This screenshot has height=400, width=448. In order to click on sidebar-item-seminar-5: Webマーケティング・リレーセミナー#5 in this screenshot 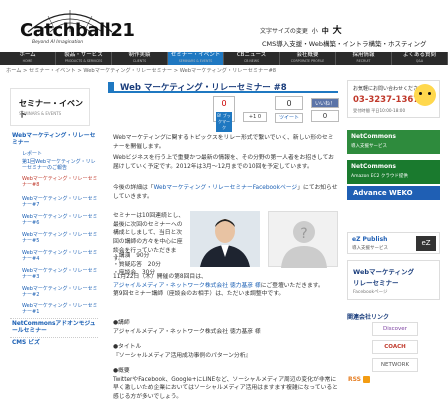, I will do `click(60, 238)`.